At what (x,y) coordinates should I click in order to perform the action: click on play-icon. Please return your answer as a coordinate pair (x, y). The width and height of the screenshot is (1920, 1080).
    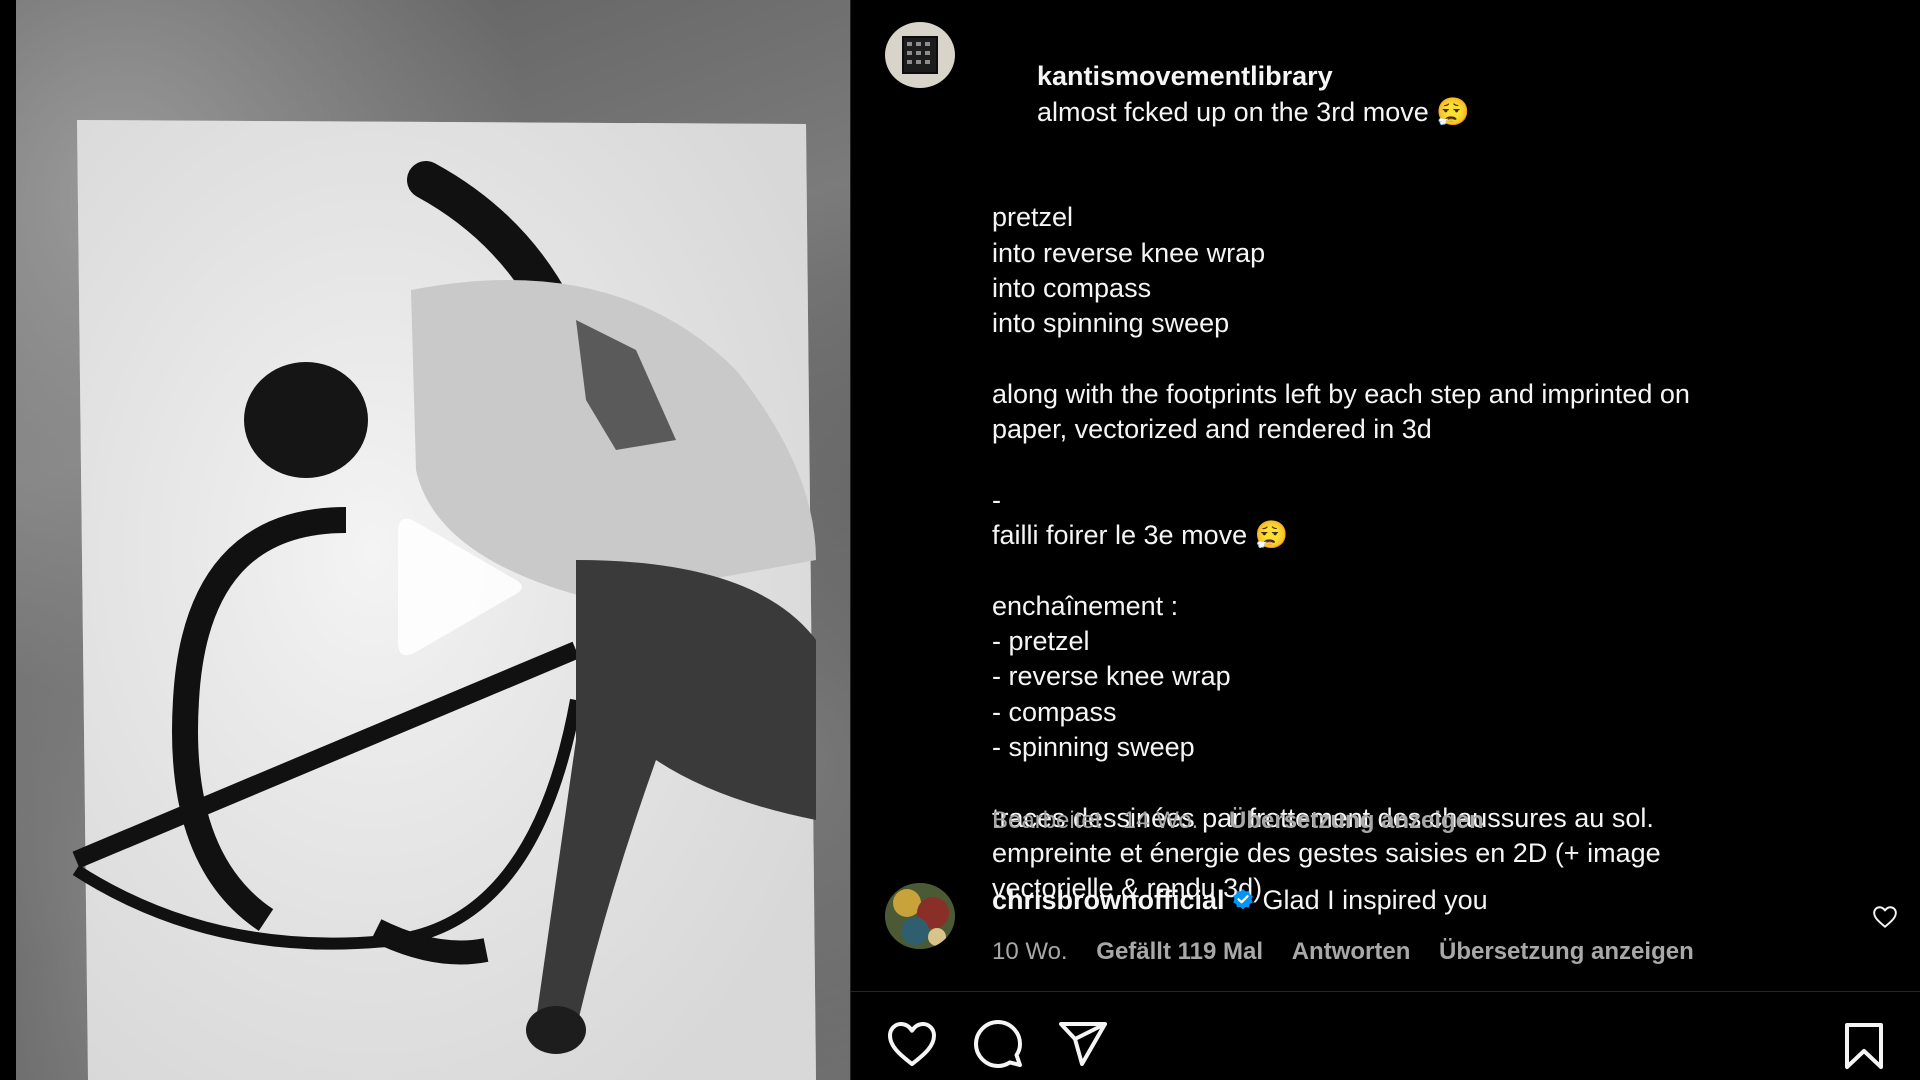
    Looking at the image, I should click on (460, 587).